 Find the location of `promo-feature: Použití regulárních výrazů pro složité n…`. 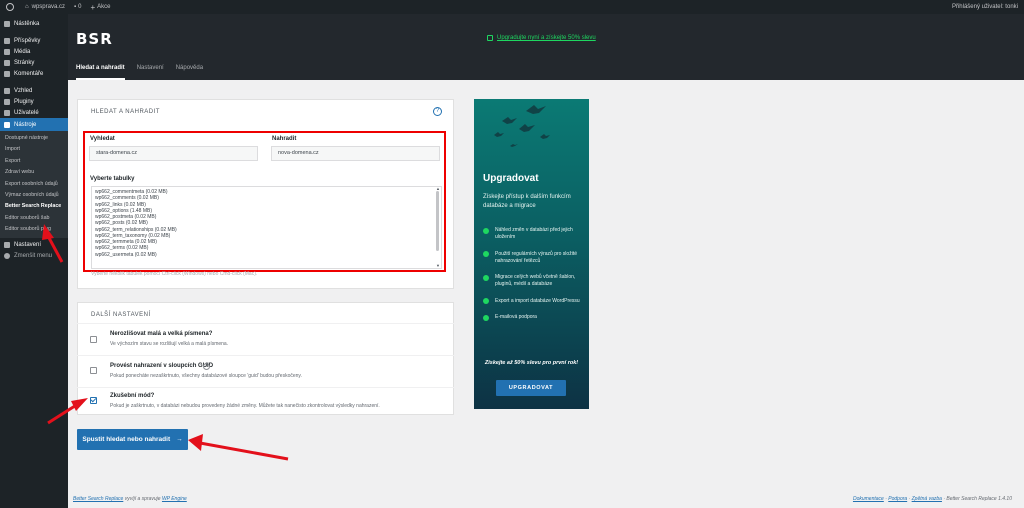

promo-feature: Použití regulárních výrazů pro složité n… is located at coordinates (534, 258).